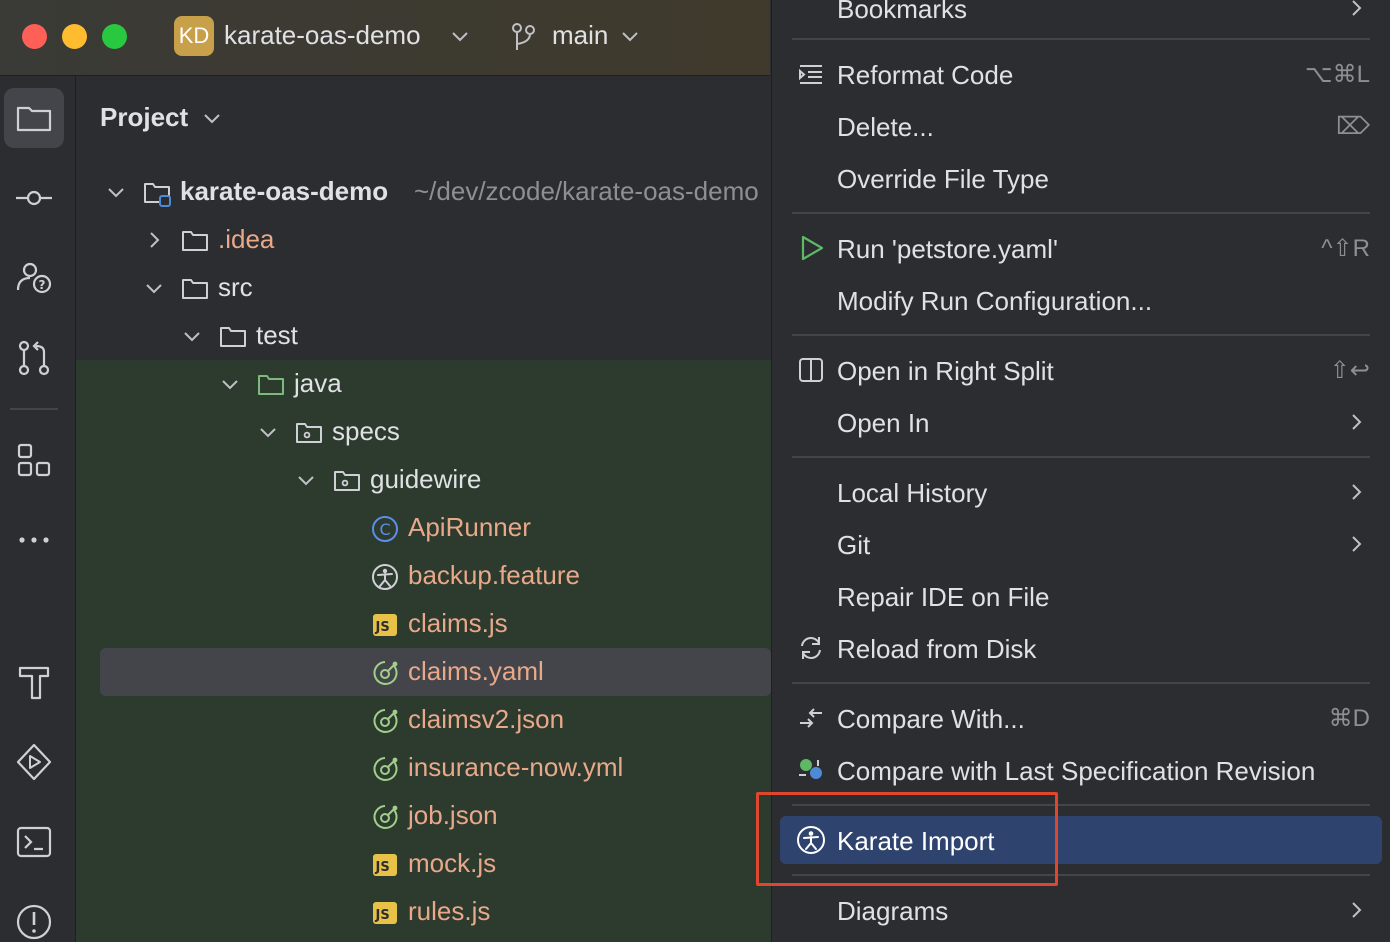 The height and width of the screenshot is (942, 1390). I want to click on tree-row: JS mock.js, so click(423, 864).